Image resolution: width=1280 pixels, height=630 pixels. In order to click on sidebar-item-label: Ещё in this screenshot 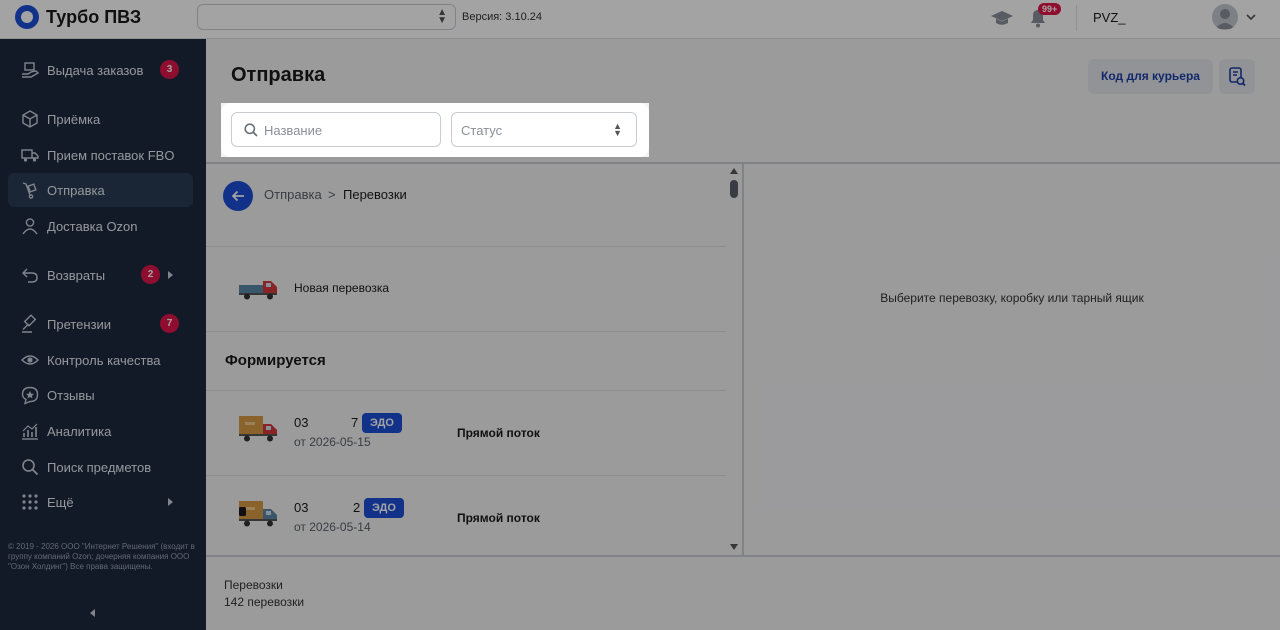, I will do `click(60, 502)`.